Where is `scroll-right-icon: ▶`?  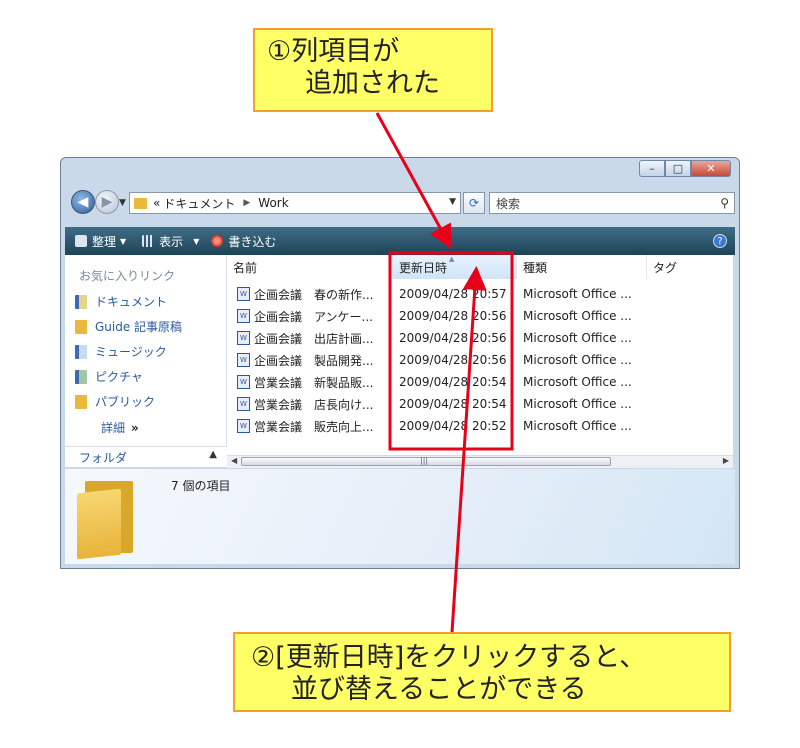 scroll-right-icon: ▶ is located at coordinates (726, 460).